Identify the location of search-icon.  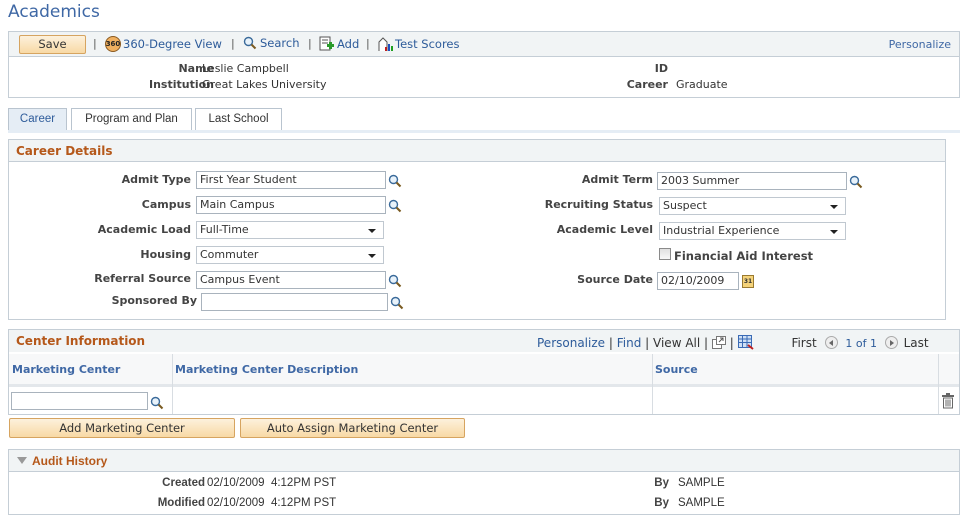
(250, 43).